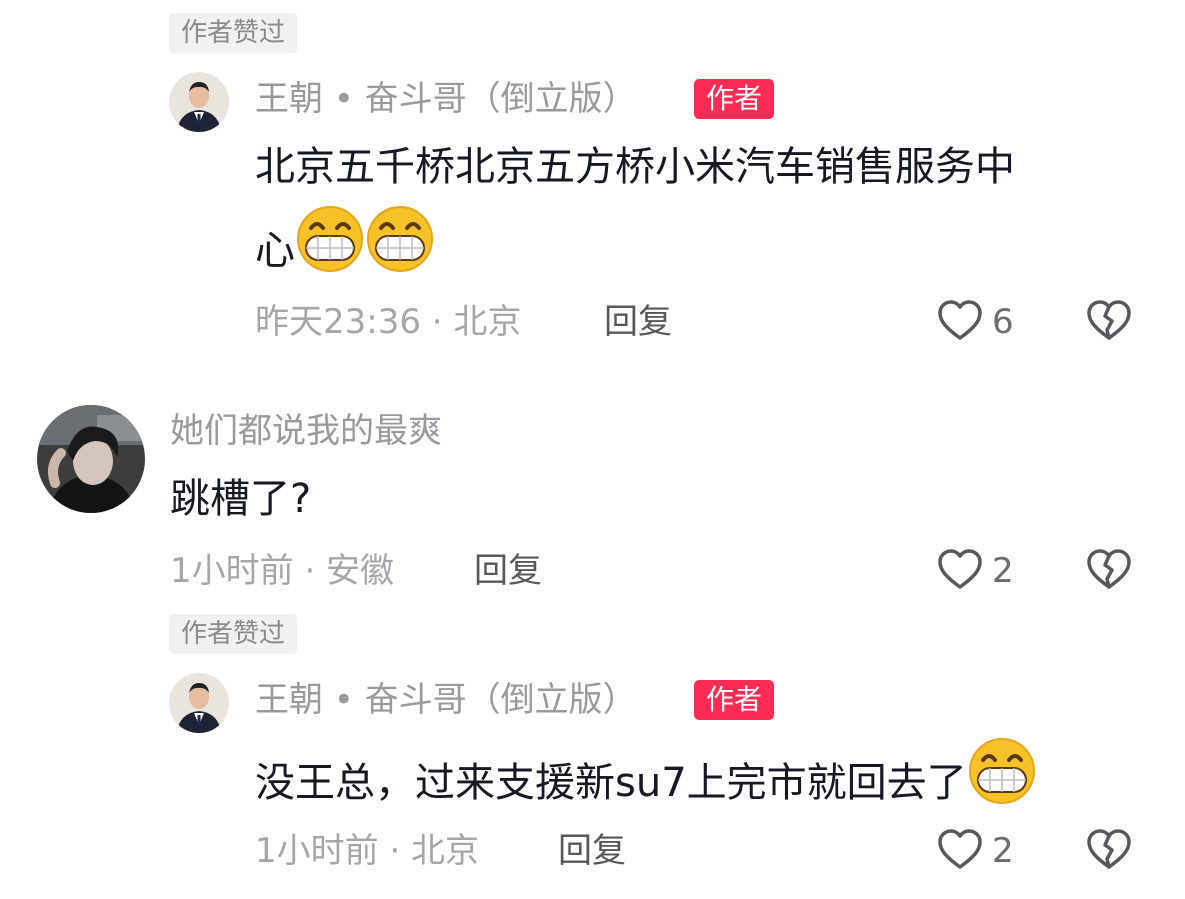 The image size is (1185, 899). What do you see at coordinates (388, 322) in the screenshot?
I see `comment-meta: 昨天23:36 · 北京` at bounding box center [388, 322].